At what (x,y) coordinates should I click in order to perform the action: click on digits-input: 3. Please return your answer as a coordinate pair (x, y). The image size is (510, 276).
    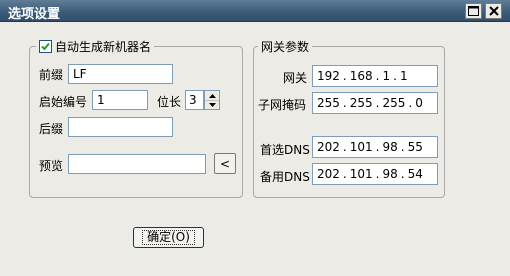
    Looking at the image, I should click on (194, 100).